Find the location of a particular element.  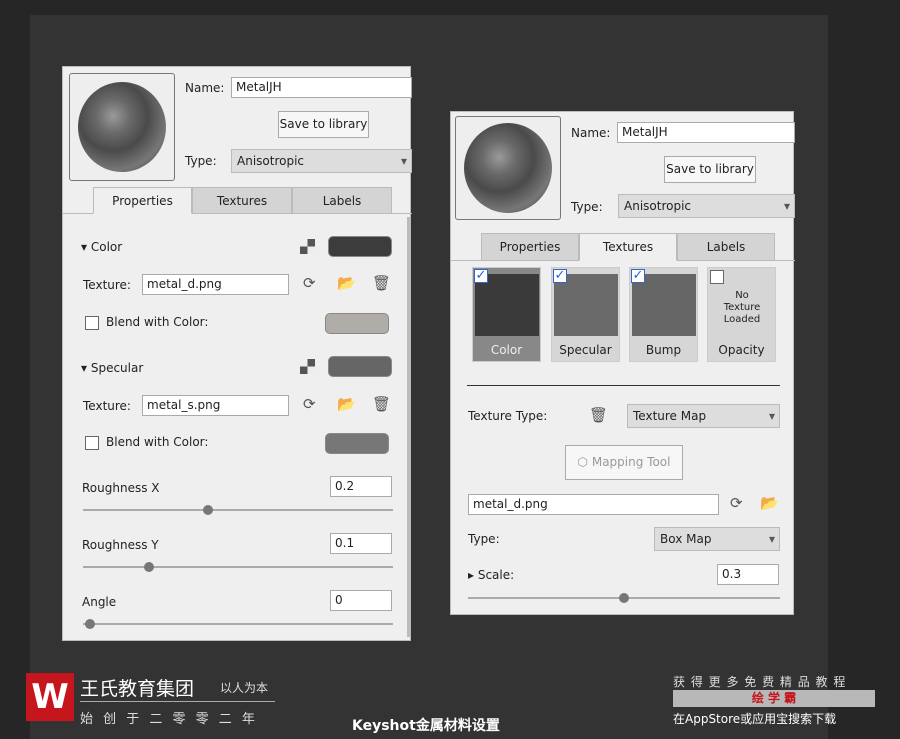

color-texture-input: metal_d.png is located at coordinates (215, 284).